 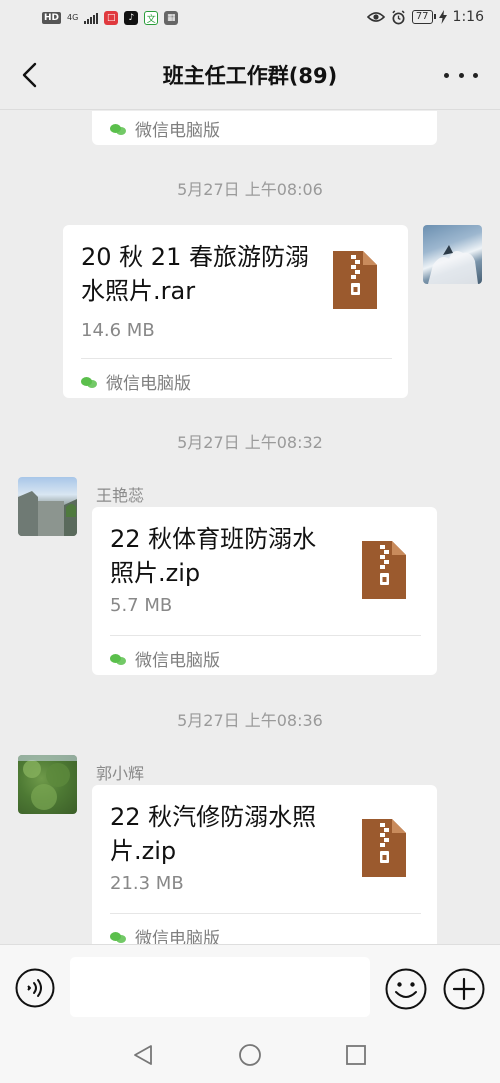 I want to click on app-notification-icon: □, so click(x=111, y=18).